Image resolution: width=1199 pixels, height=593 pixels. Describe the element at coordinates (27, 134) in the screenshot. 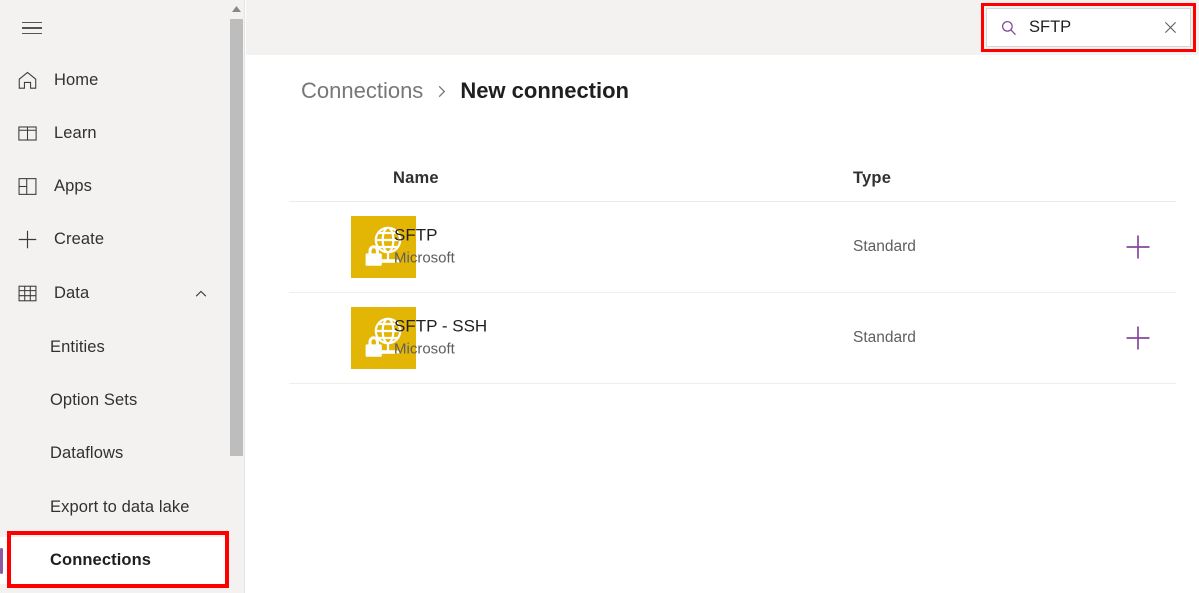

I see `book-icon` at that location.